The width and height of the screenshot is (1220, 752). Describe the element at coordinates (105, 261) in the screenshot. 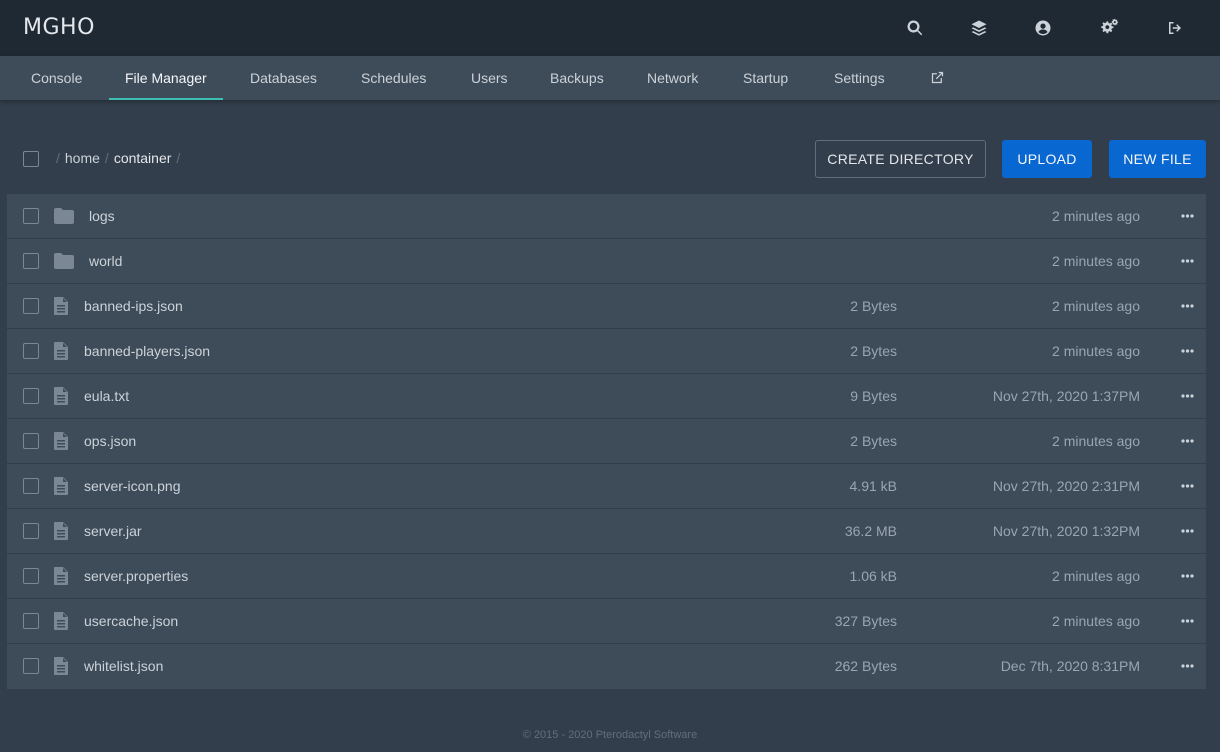

I see `file-name: world` at that location.